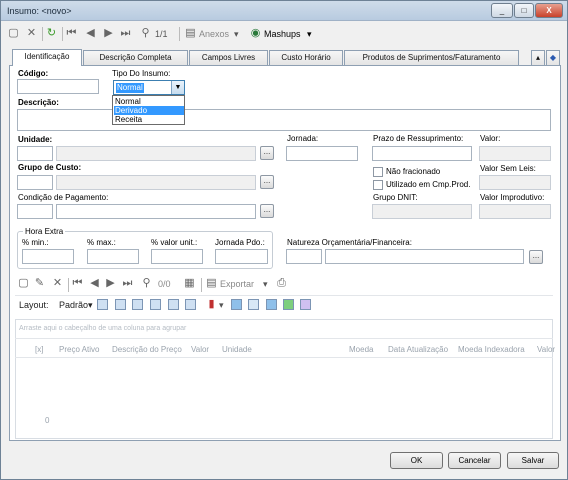  Describe the element at coordinates (502, 10) in the screenshot. I see `minimize-button: _` at that location.